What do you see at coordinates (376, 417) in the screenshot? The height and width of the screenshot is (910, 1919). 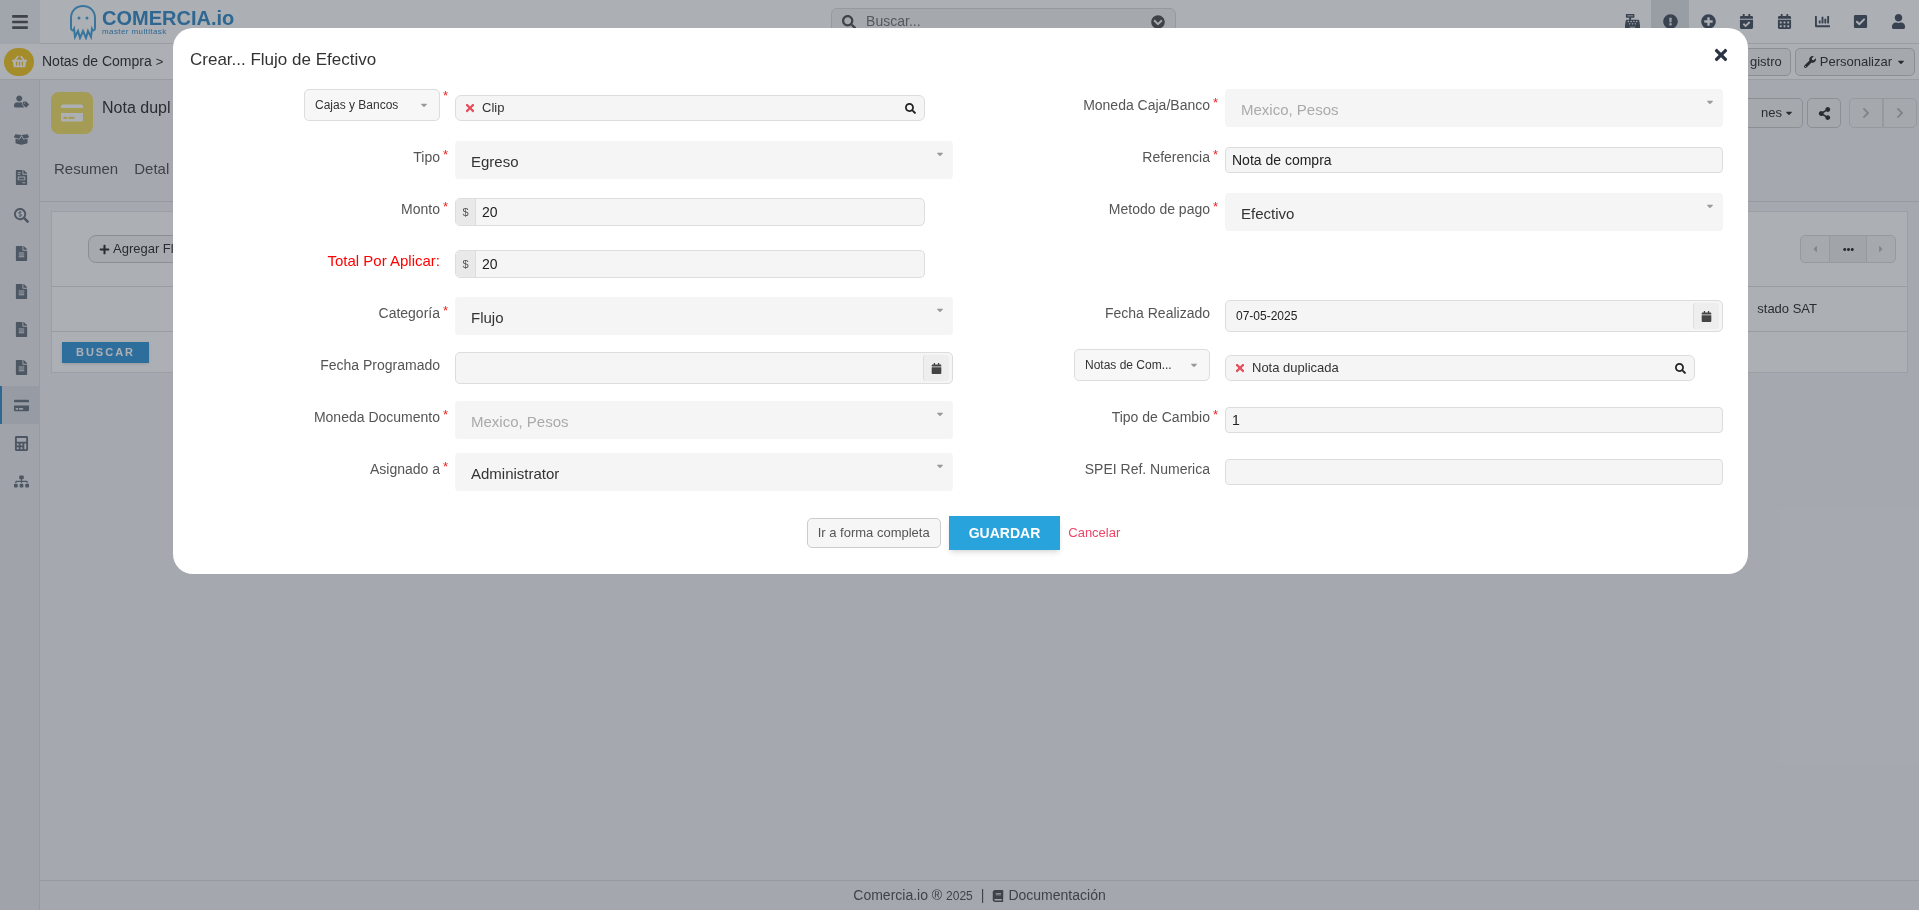 I see `field-label: Moneda Documento` at bounding box center [376, 417].